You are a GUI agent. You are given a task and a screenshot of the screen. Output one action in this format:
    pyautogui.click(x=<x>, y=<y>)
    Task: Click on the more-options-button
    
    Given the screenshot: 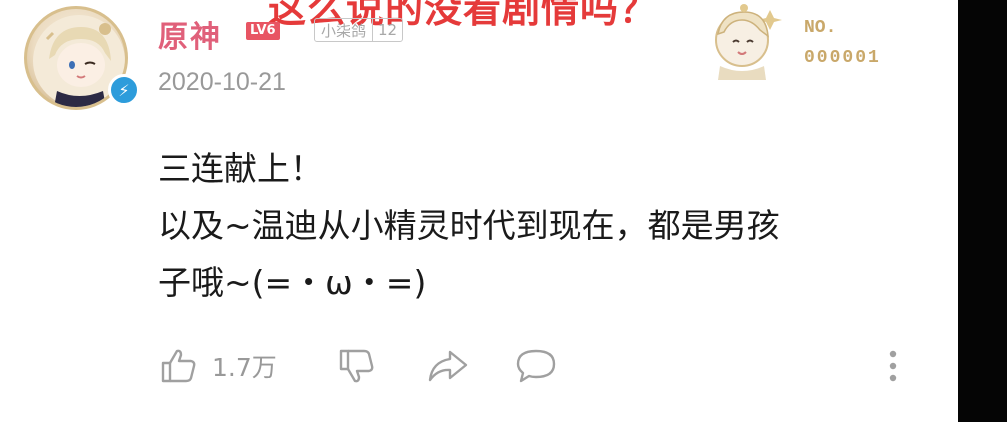 What is the action you would take?
    pyautogui.click(x=893, y=366)
    